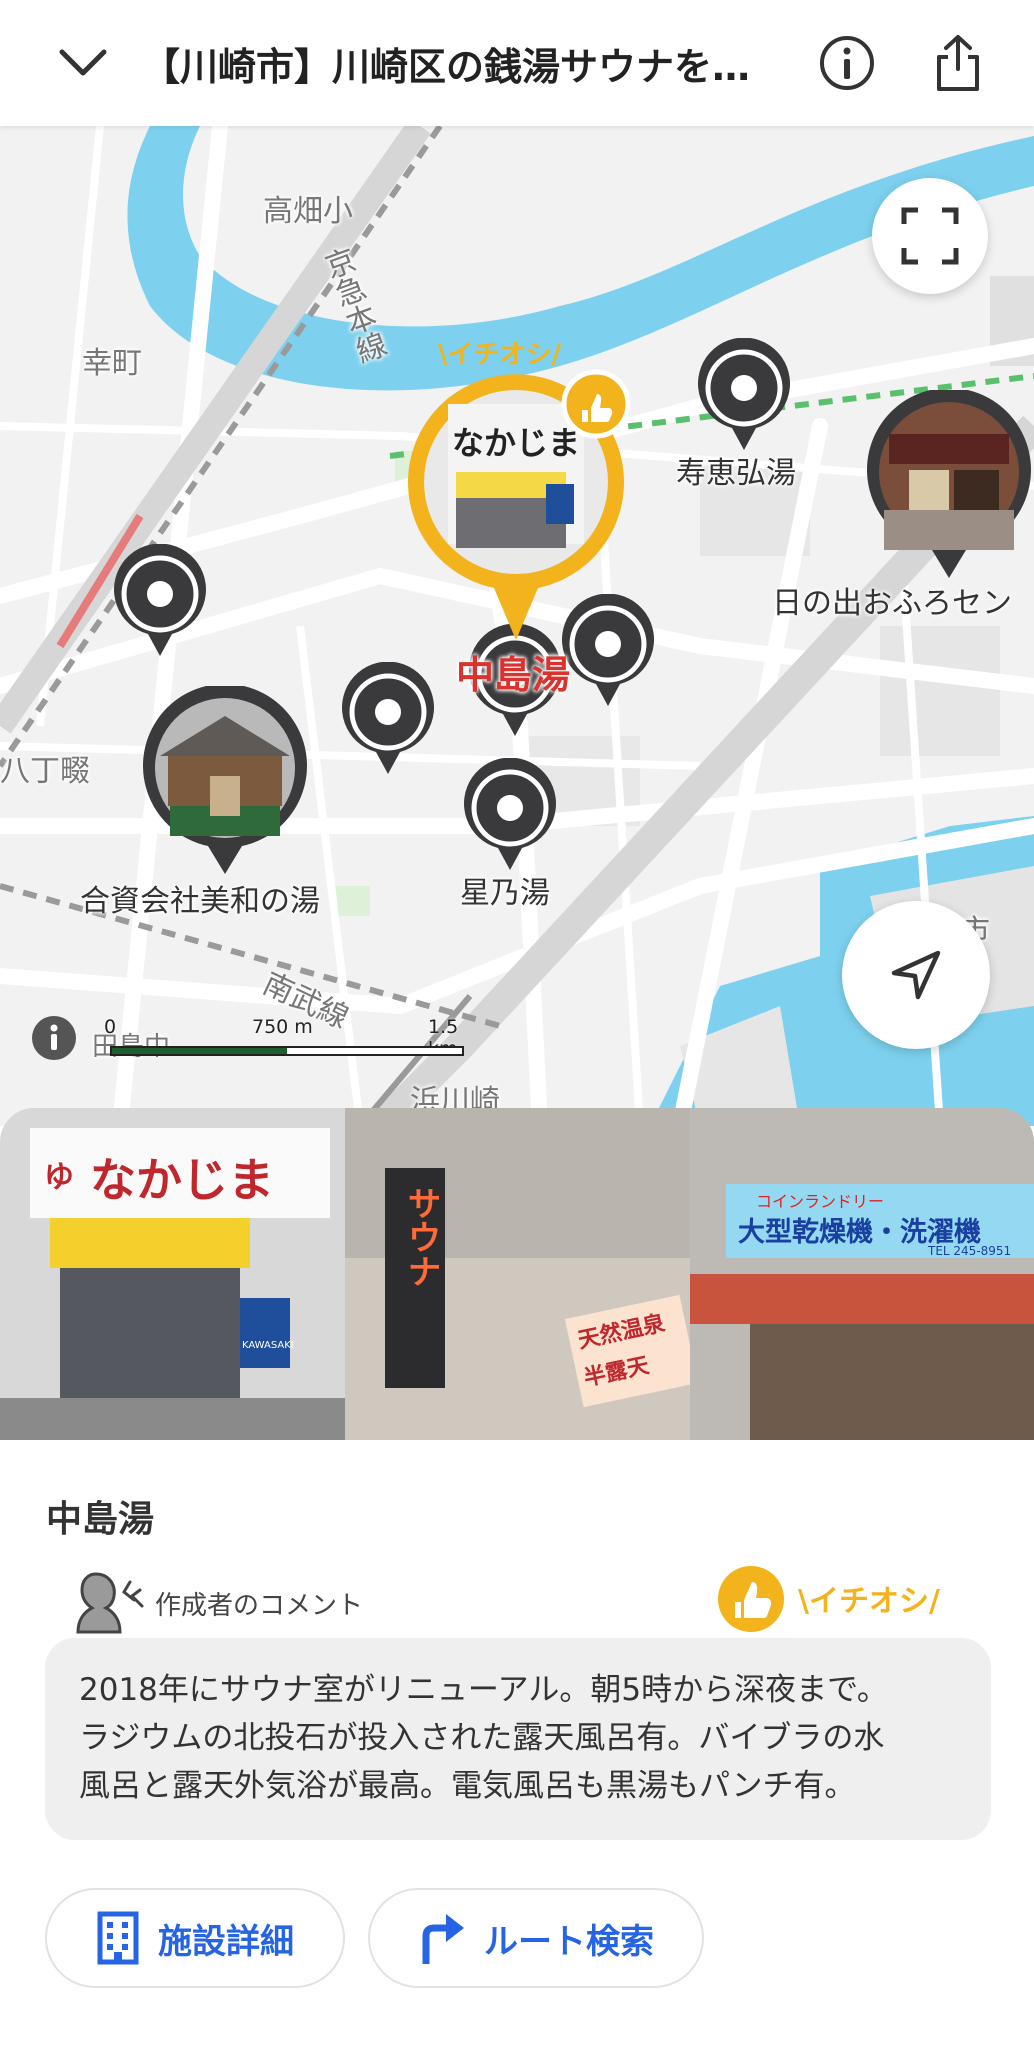 The image size is (1034, 2048). What do you see at coordinates (516, 504) in the screenshot?
I see `nakajima-featured-pin: なかじま` at bounding box center [516, 504].